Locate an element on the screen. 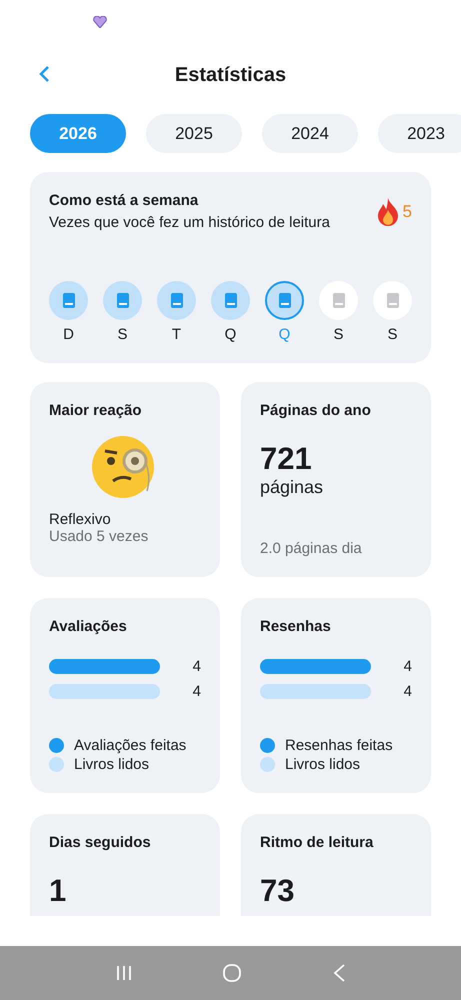 This screenshot has height=1000, width=461. heart-icon is located at coordinates (100, 22).